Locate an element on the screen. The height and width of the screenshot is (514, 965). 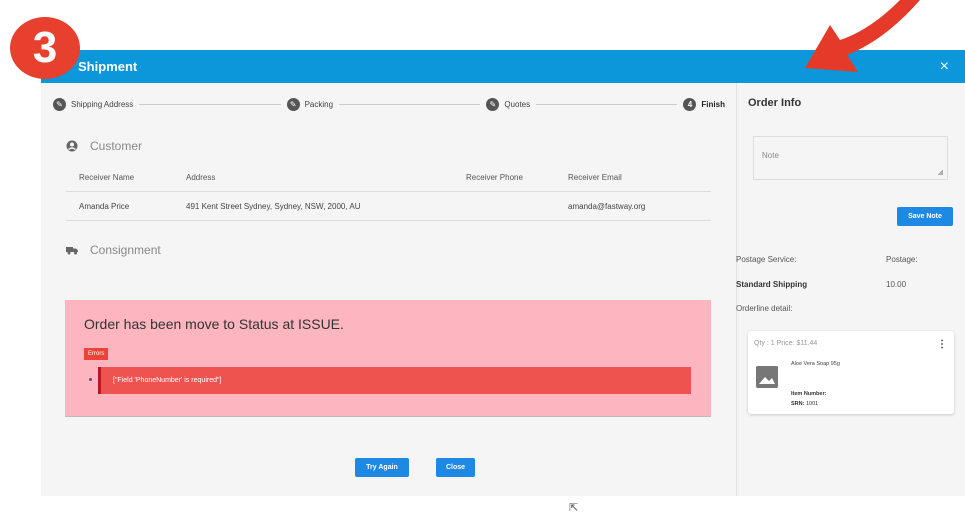
customer-section-title: Customer is located at coordinates (104, 146).